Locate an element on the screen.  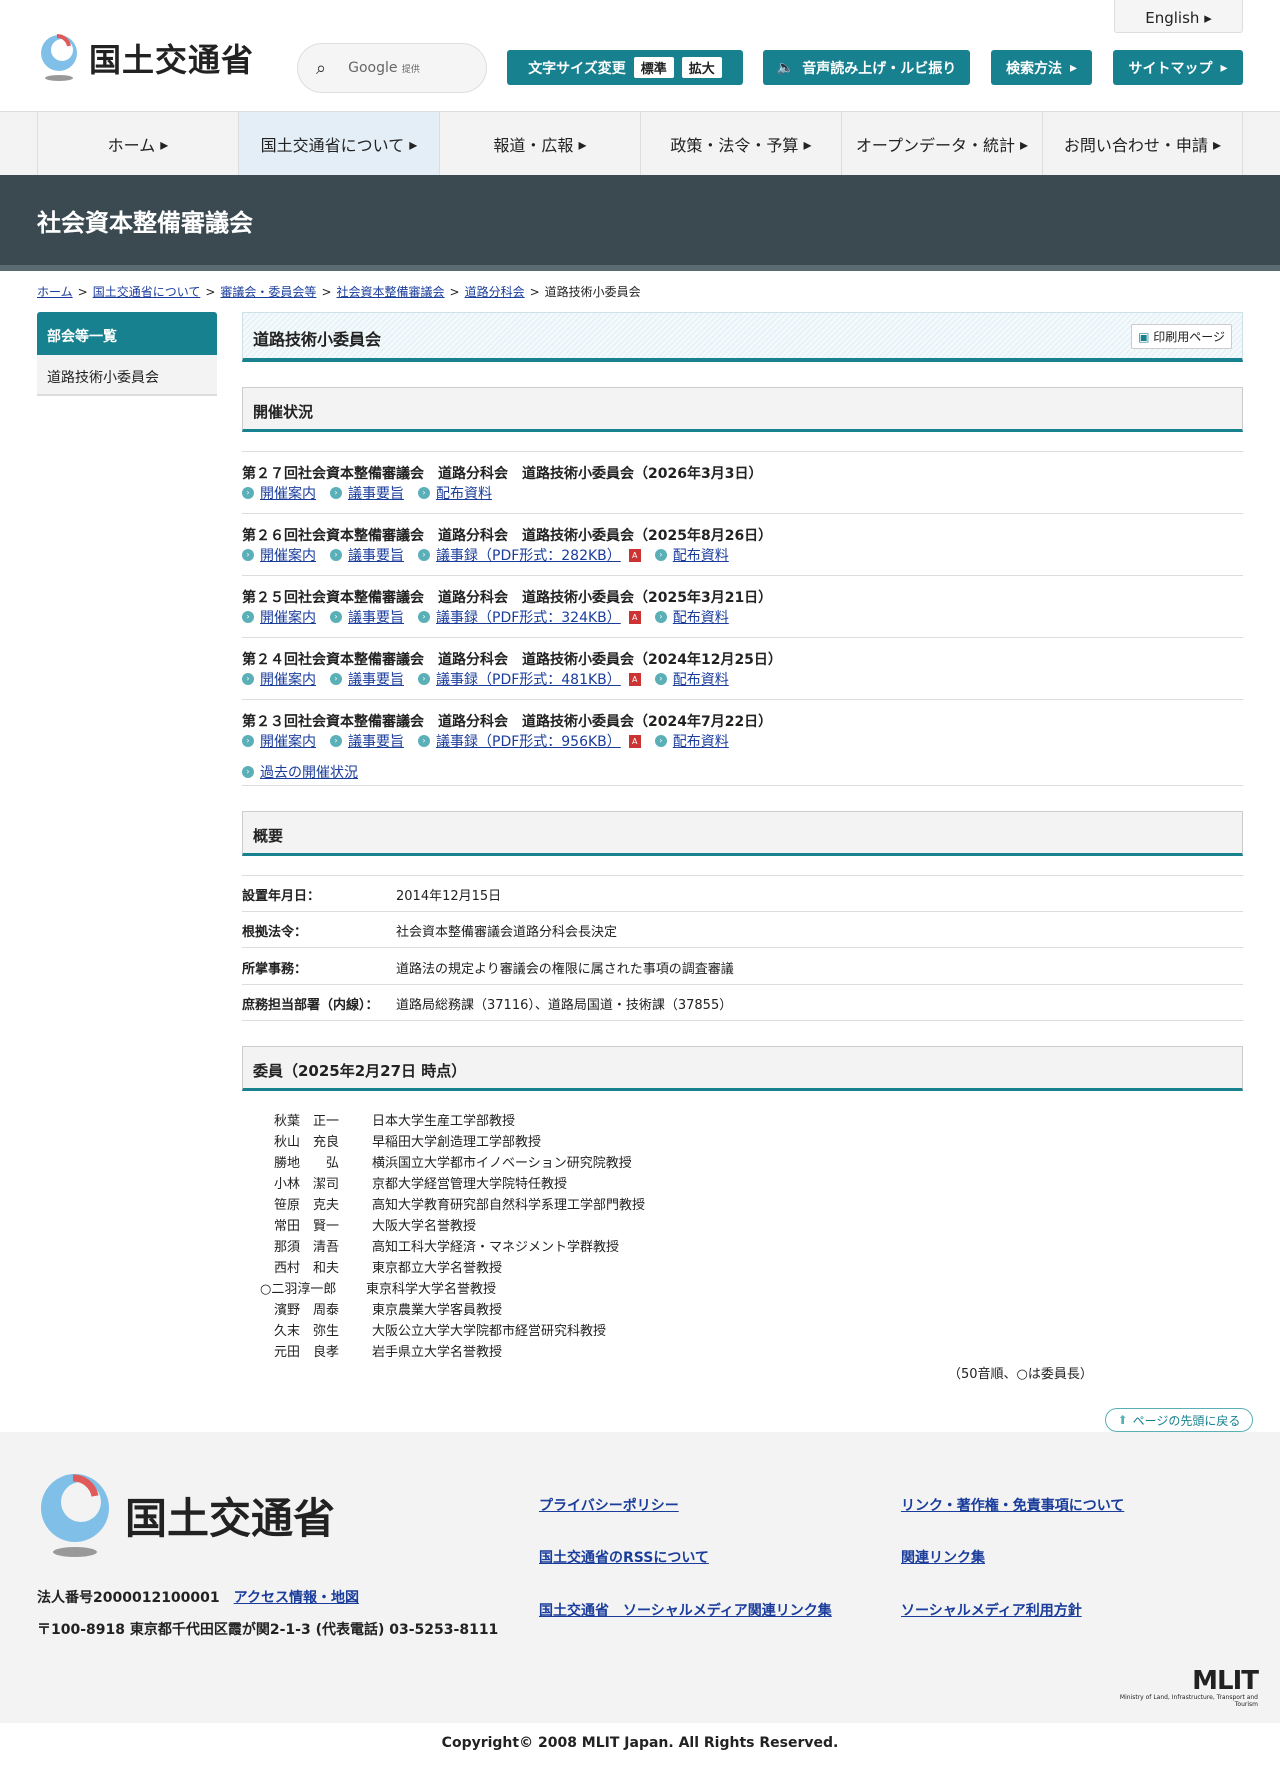
member-row: 小林 潔司 京都大学経営管理大学院特任教授 is located at coordinates (421, 1184).